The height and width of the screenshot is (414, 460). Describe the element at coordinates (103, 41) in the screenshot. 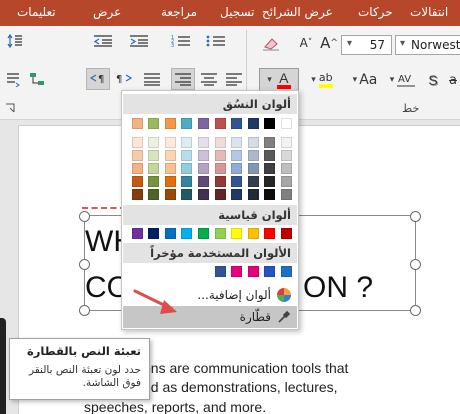

I see `decrease-indent-icon` at that location.